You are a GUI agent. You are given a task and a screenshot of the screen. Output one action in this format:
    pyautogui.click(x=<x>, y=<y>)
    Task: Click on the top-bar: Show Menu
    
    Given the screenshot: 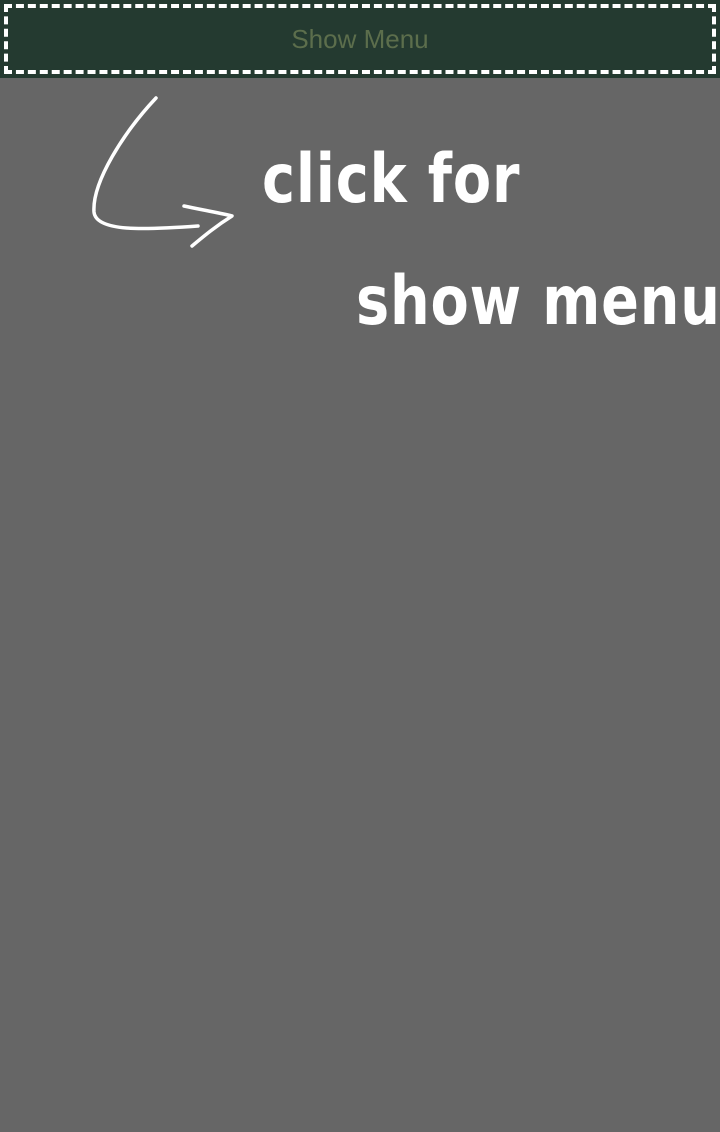 What is the action you would take?
    pyautogui.click(x=360, y=39)
    